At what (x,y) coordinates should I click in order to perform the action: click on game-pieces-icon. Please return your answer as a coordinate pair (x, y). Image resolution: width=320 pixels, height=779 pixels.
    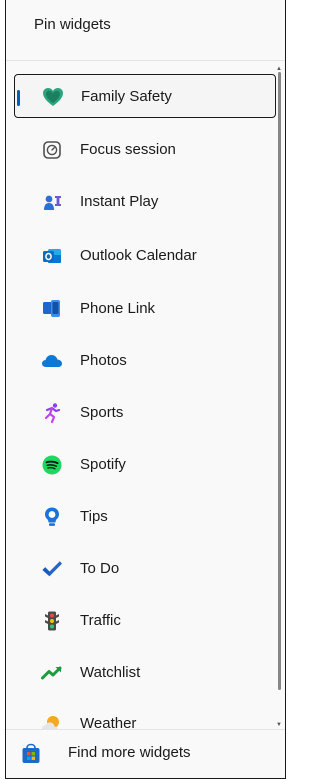
    Looking at the image, I should click on (52, 202).